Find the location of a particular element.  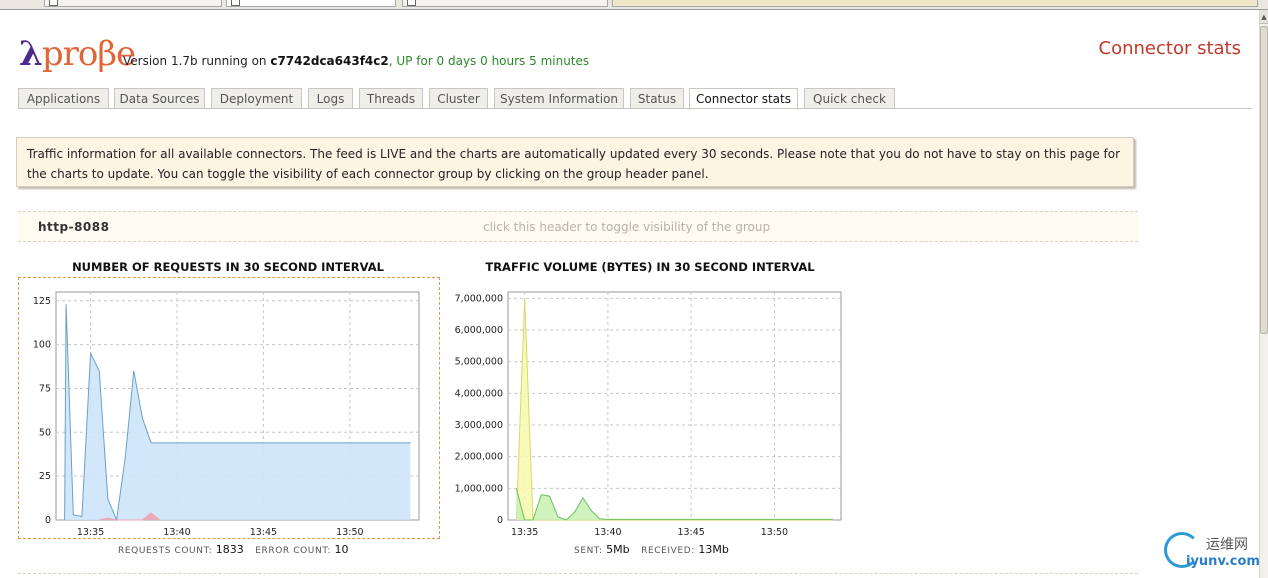

browser-tab-strip is located at coordinates (634, 5).